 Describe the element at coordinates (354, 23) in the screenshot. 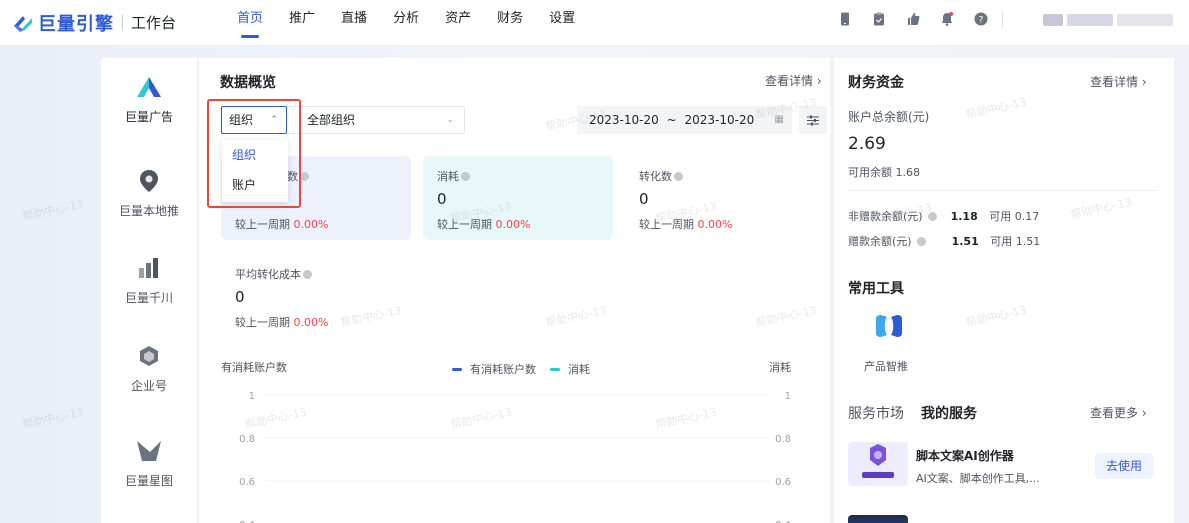

I see `nav-live: 直播` at that location.